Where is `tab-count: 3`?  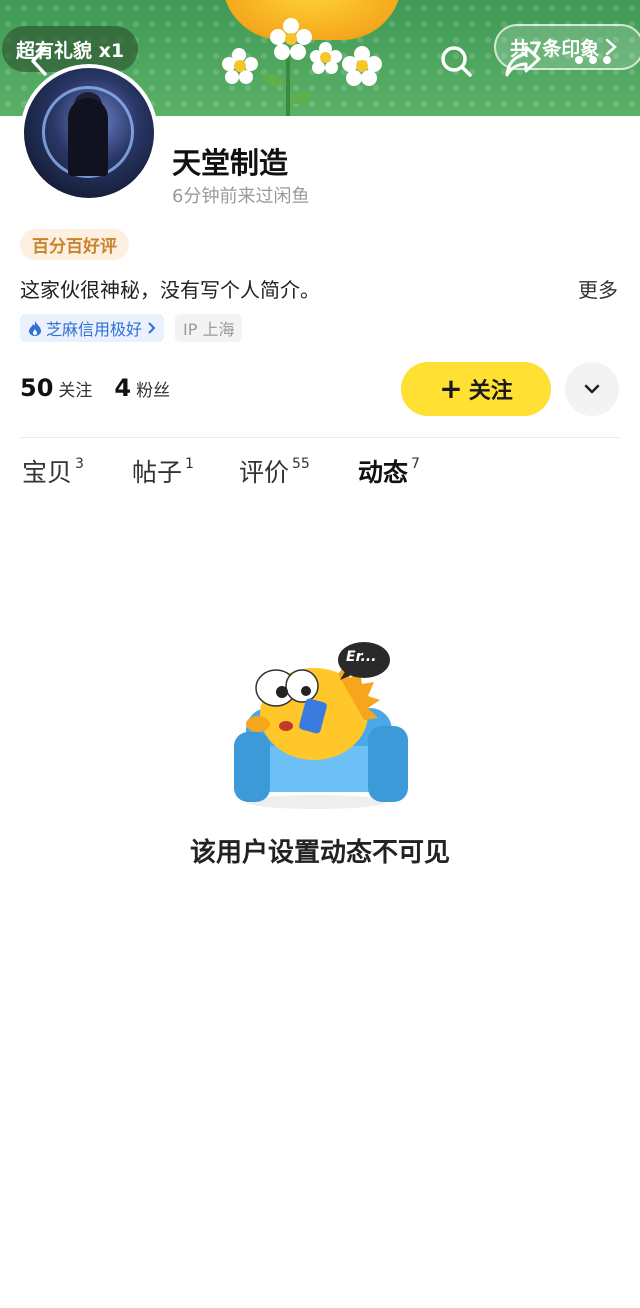
tab-count: 3 is located at coordinates (79, 464).